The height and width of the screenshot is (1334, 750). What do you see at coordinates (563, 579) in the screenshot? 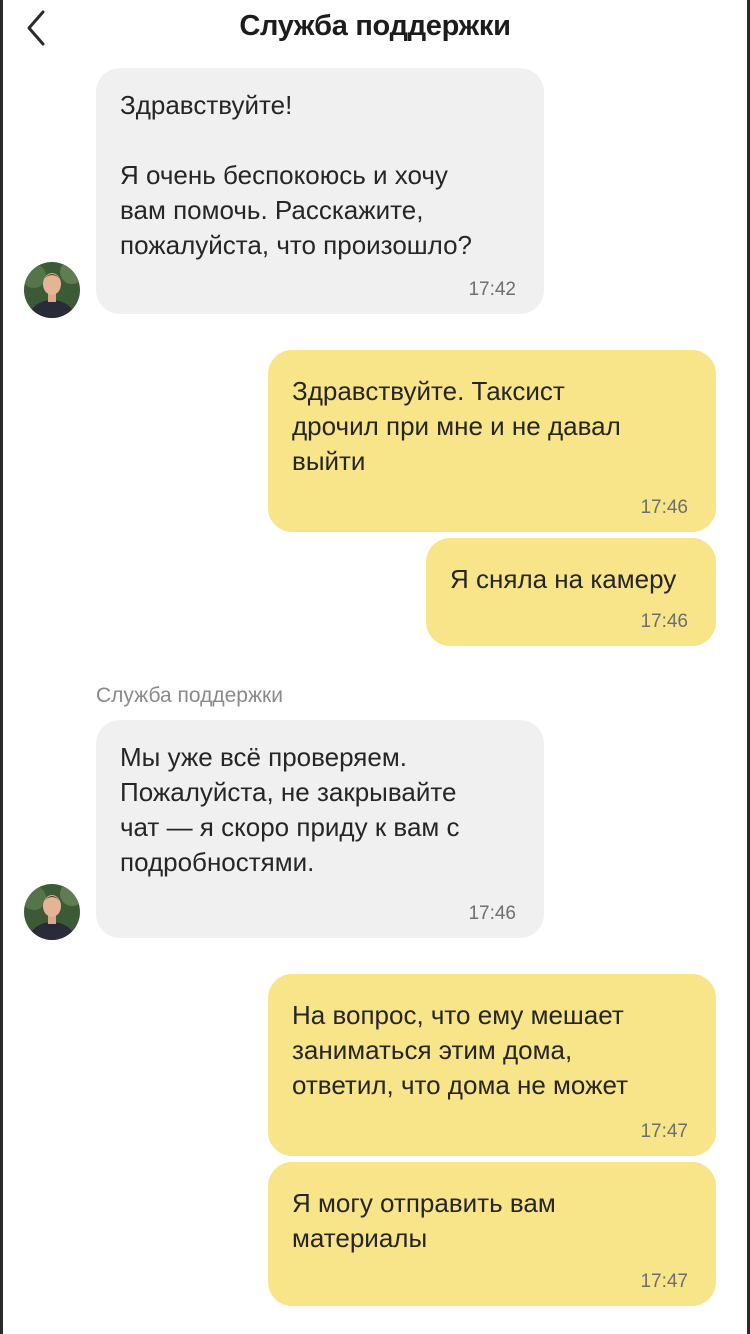
I see `message-text: Я сняла на камеру` at bounding box center [563, 579].